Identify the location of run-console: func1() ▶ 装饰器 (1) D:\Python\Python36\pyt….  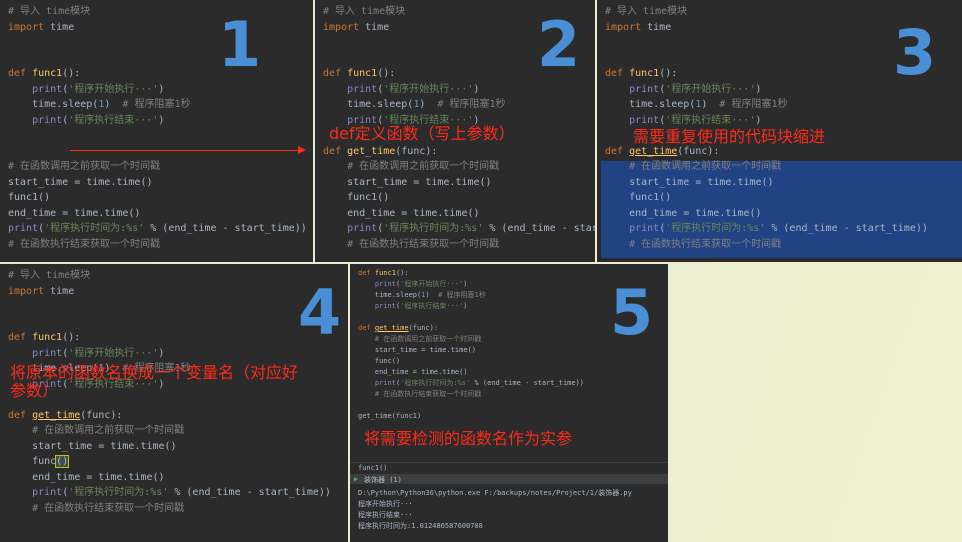
(509, 502).